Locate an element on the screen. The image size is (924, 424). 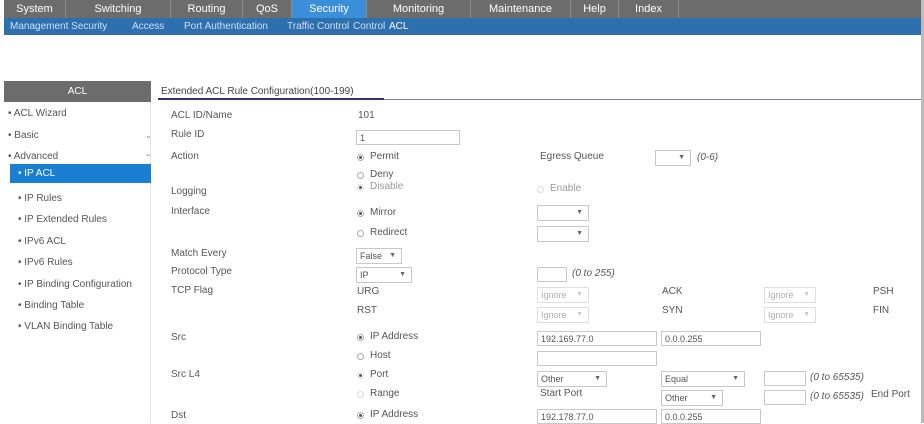
protocol-type-select: IP ▼ is located at coordinates (384, 275).